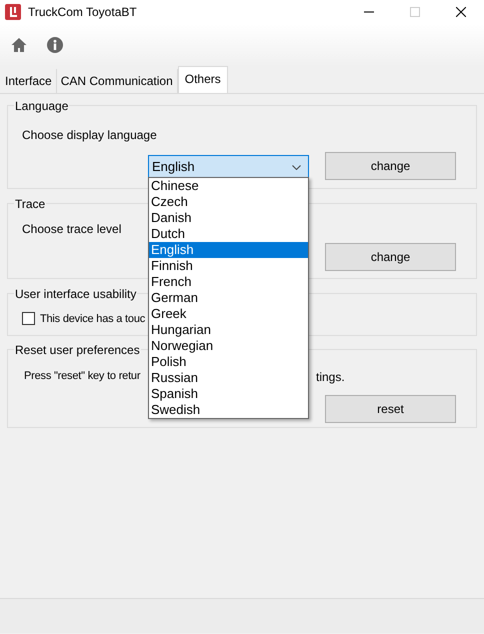  I want to click on language-option: Russian, so click(228, 378).